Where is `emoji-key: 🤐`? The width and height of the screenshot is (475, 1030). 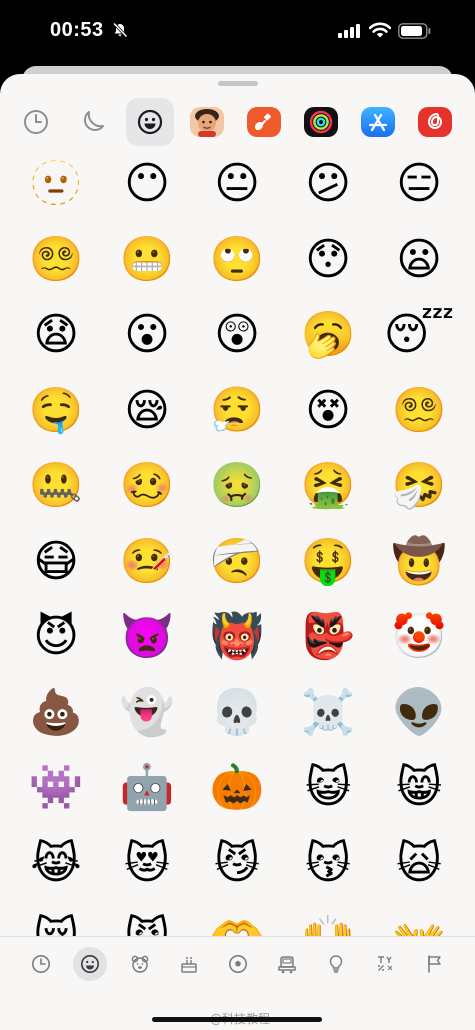
emoji-key: 🤐 is located at coordinates (56, 486).